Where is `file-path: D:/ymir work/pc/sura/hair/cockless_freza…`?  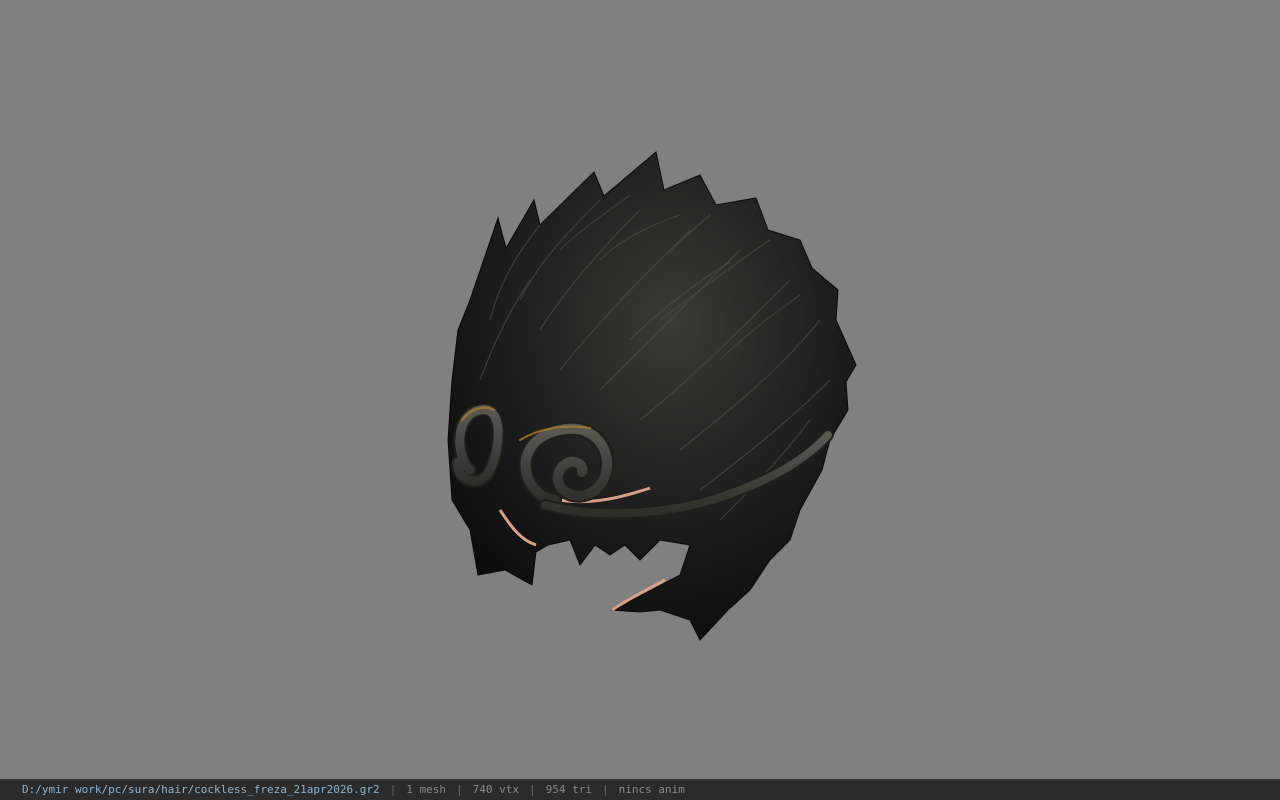 file-path: D:/ymir work/pc/sura/hair/cockless_freza… is located at coordinates (201, 789).